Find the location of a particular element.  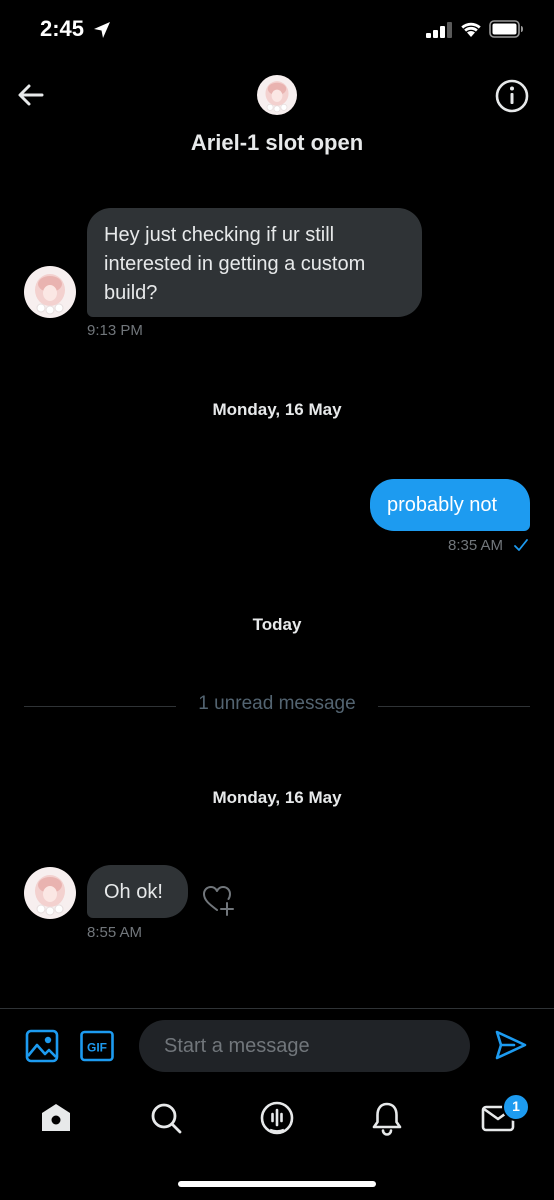

image-icon is located at coordinates (42, 1046).